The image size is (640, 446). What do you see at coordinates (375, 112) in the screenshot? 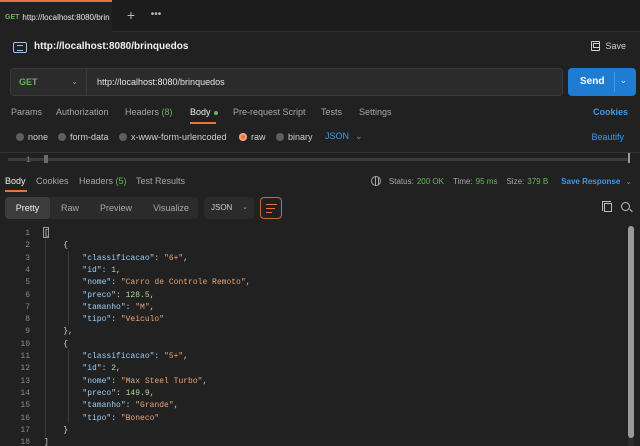
I see `tab-settings: Settings` at bounding box center [375, 112].